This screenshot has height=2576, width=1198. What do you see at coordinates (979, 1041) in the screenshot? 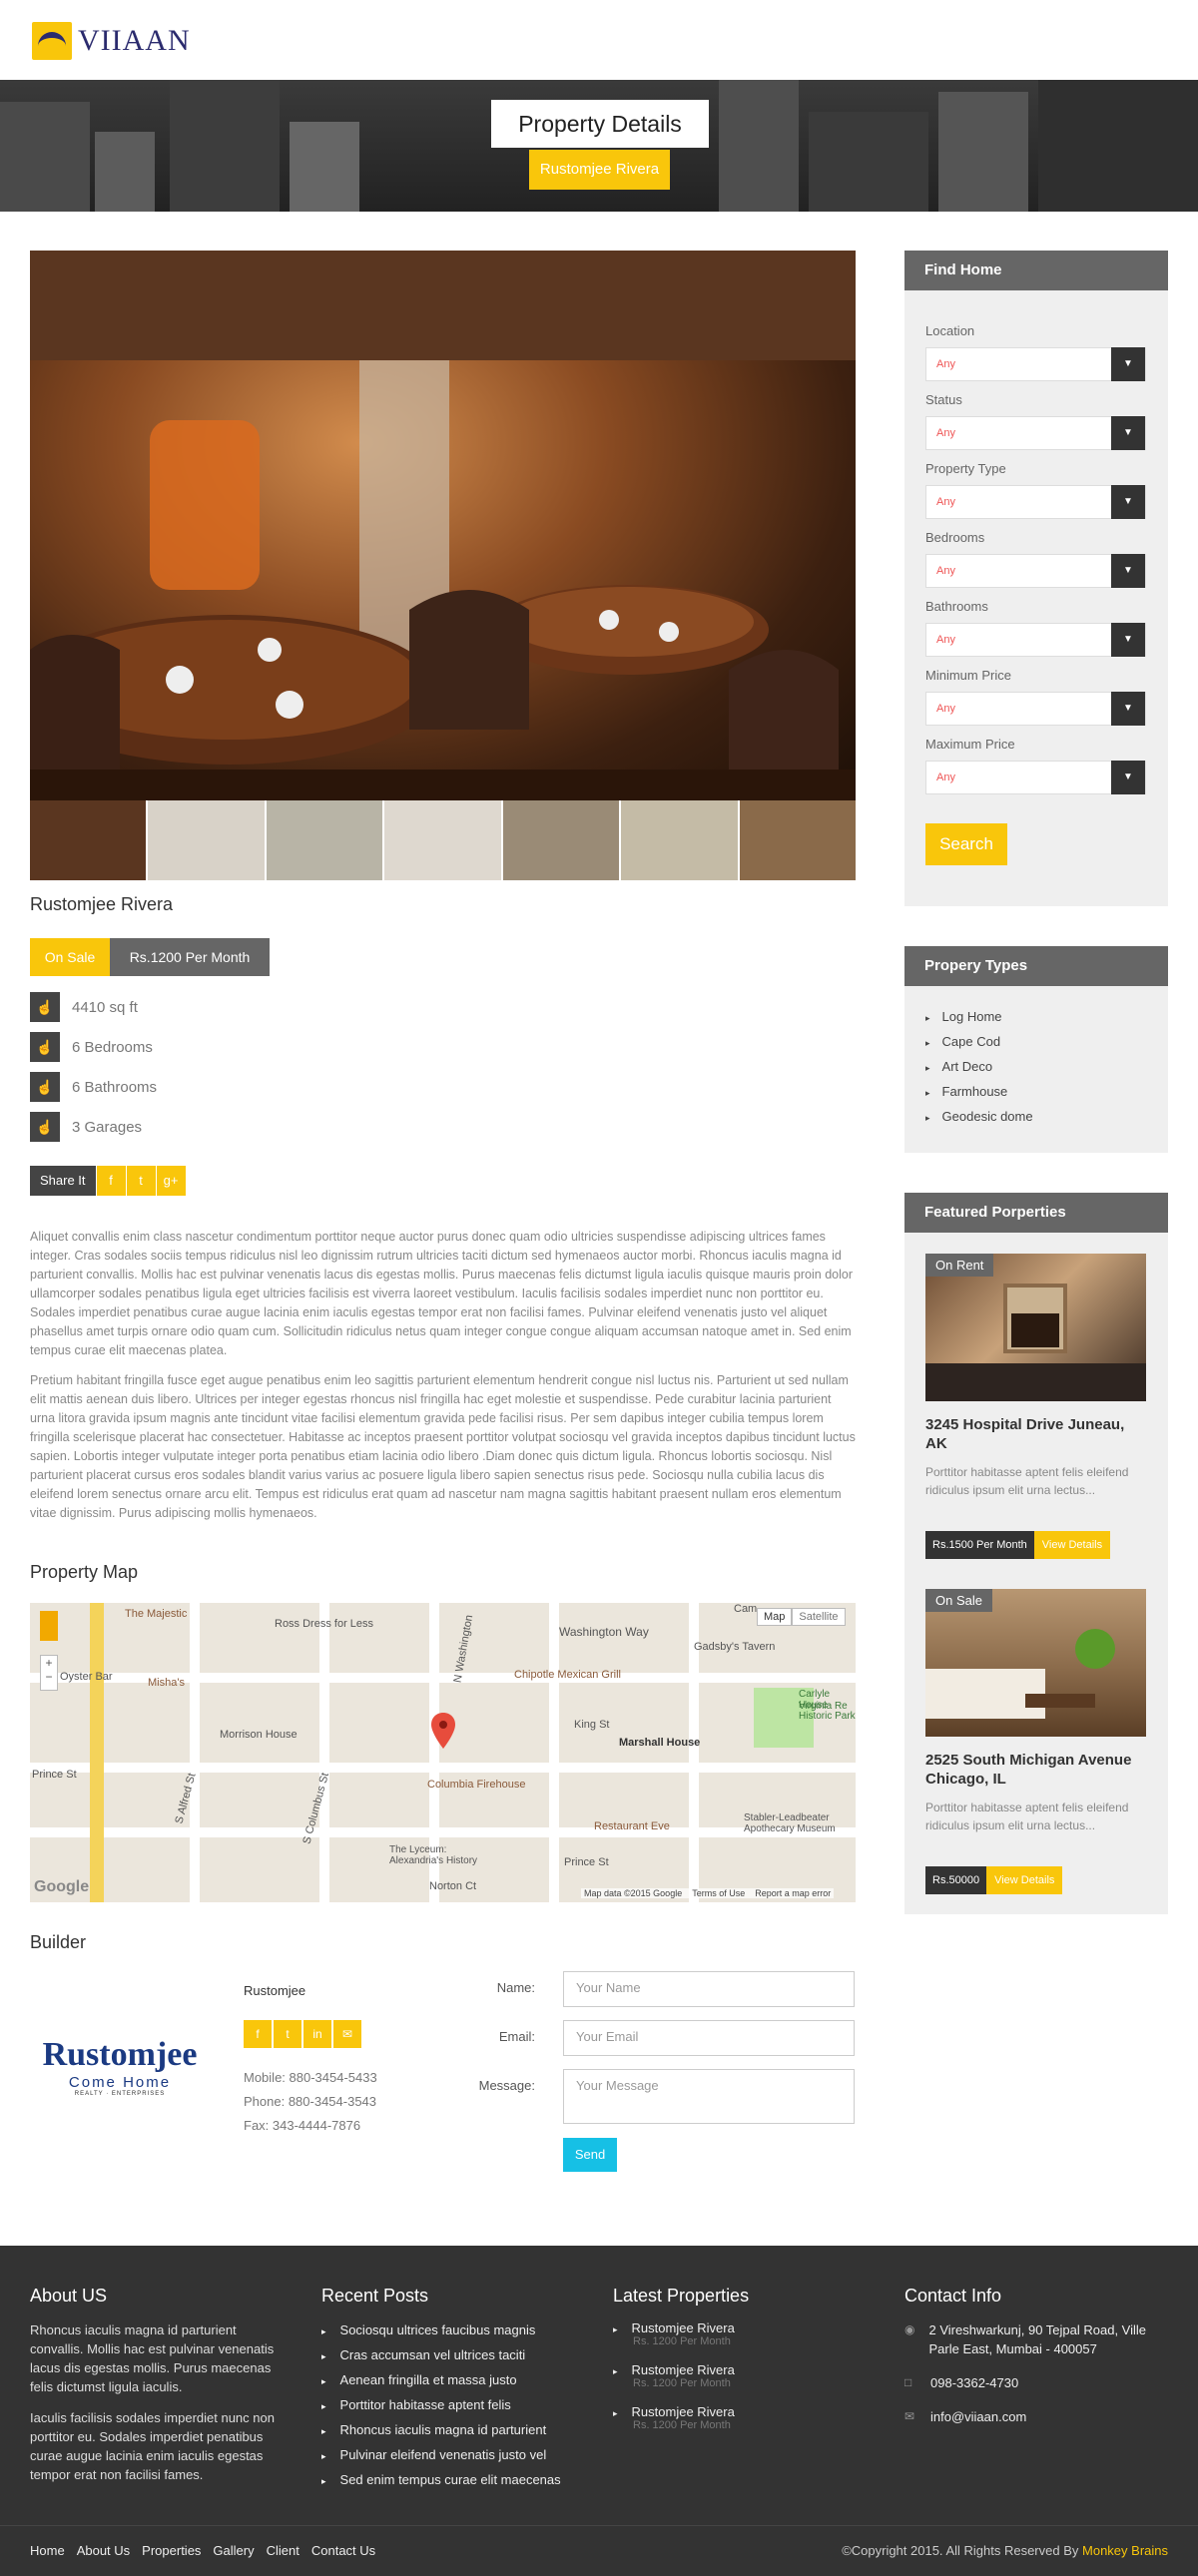
I see `list-item: Cape Cod` at bounding box center [979, 1041].